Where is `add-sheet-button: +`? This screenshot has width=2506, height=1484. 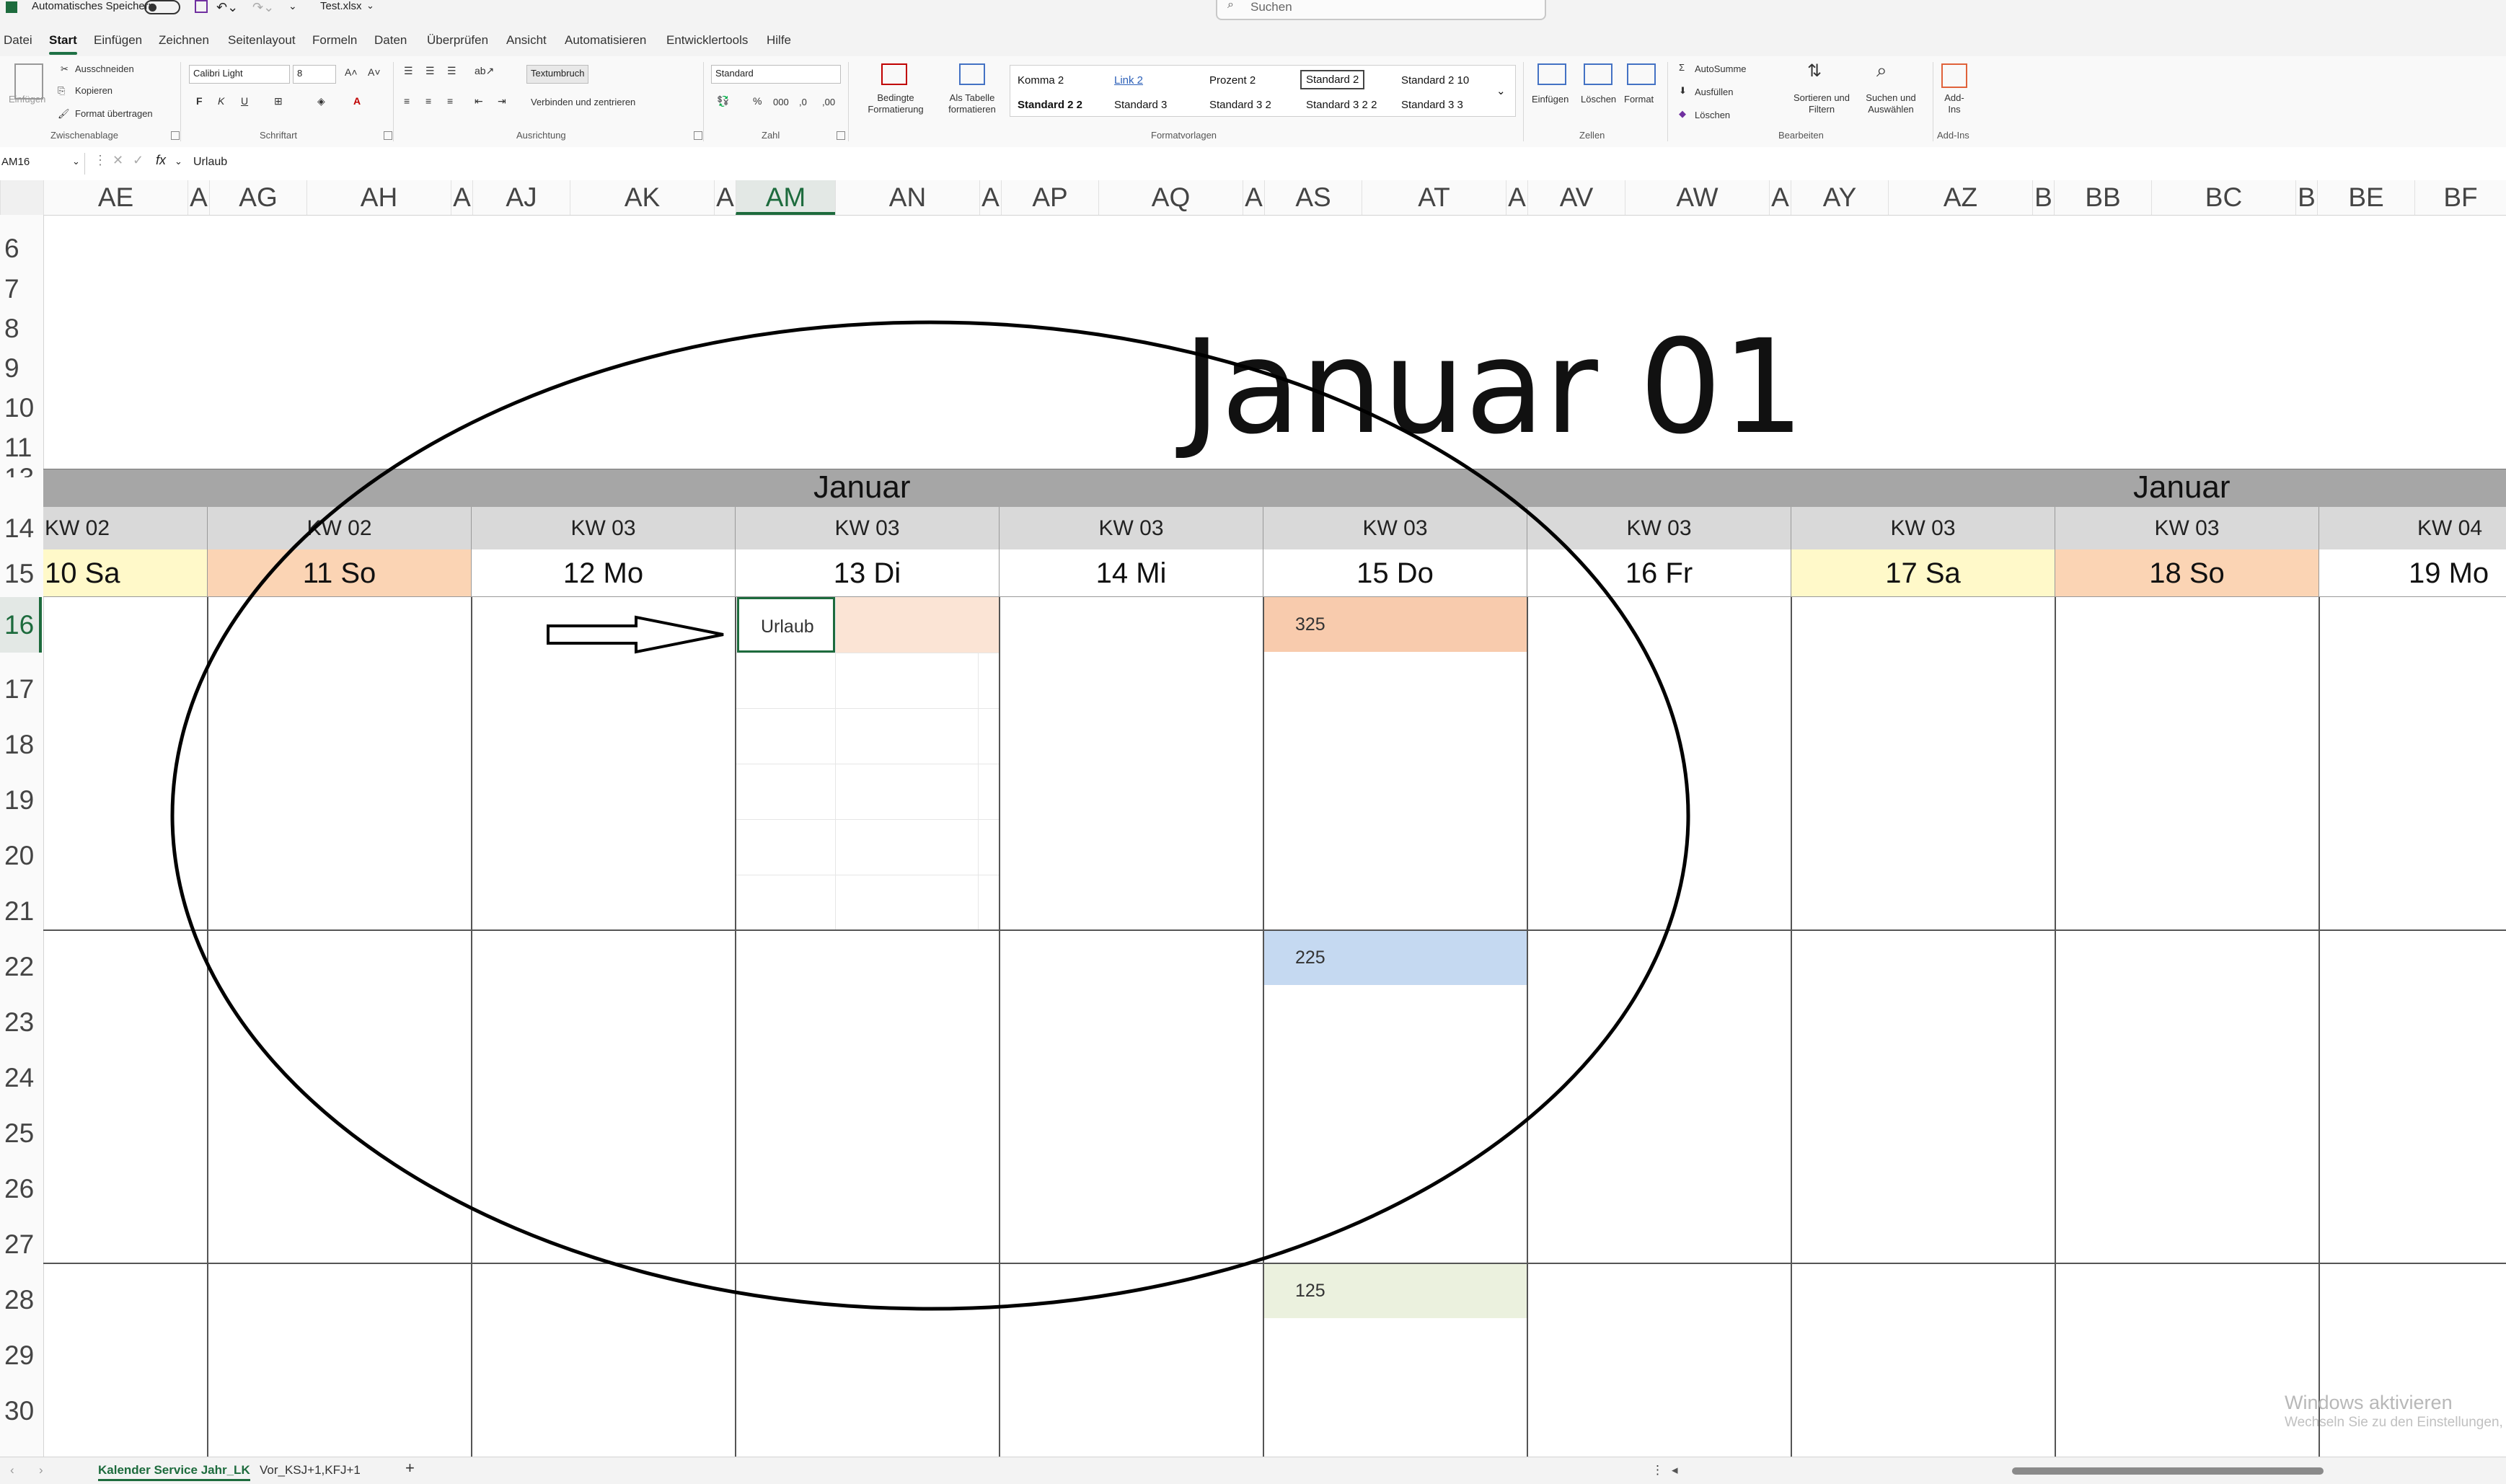 add-sheet-button: + is located at coordinates (410, 1468).